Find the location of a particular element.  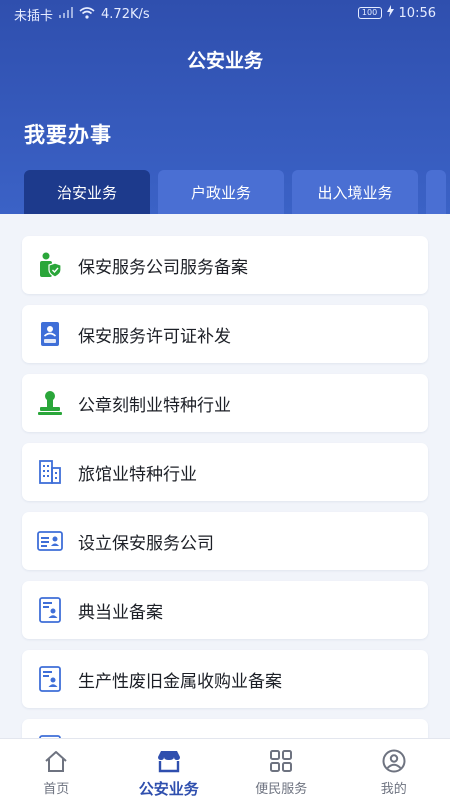

carrier-label: 未插卡 is located at coordinates (34, 16).